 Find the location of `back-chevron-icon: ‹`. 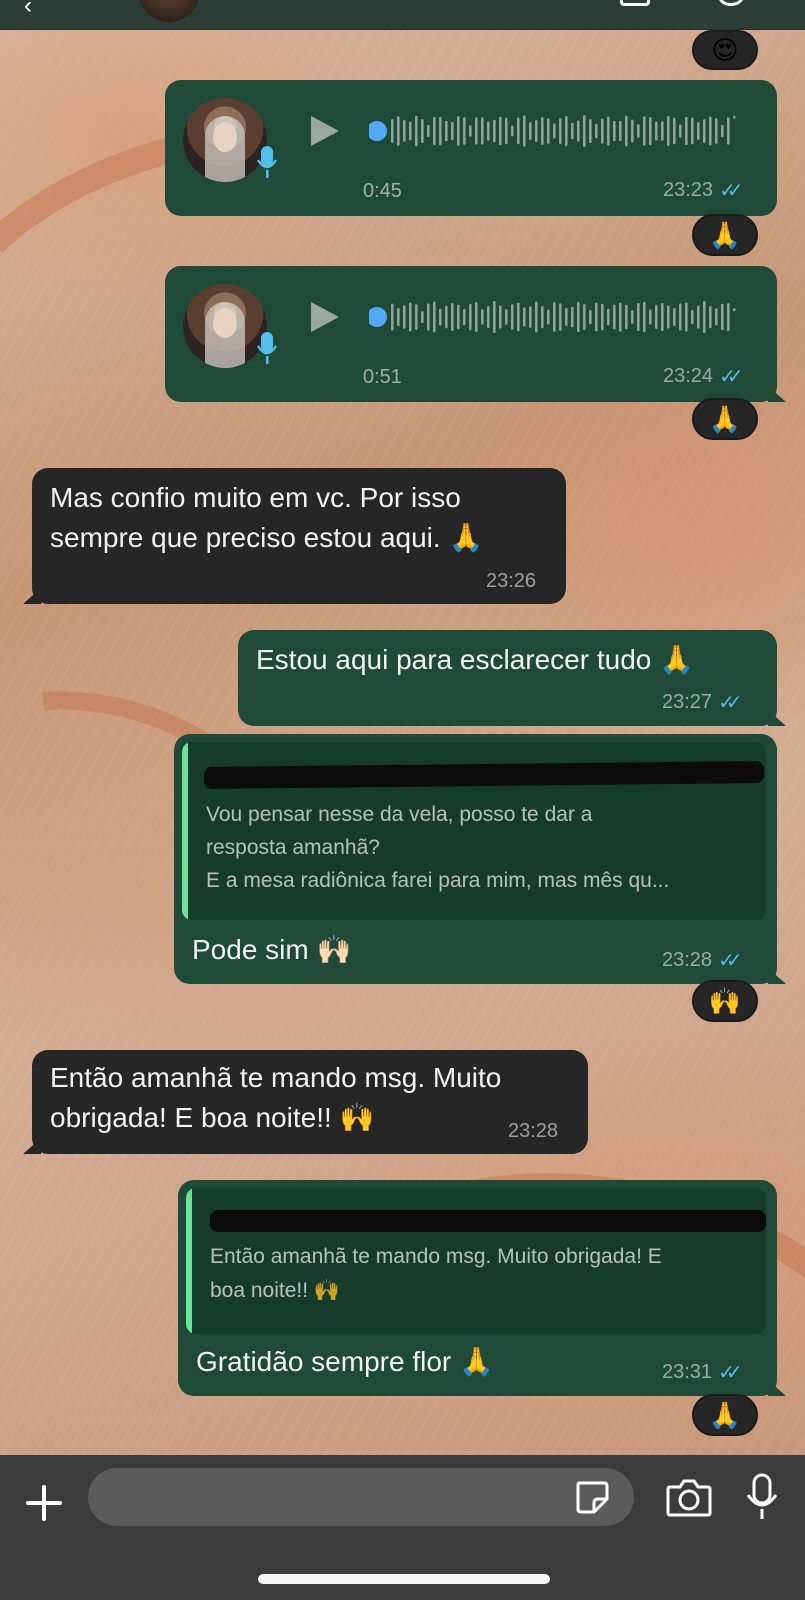

back-chevron-icon: ‹ is located at coordinates (28, 10).